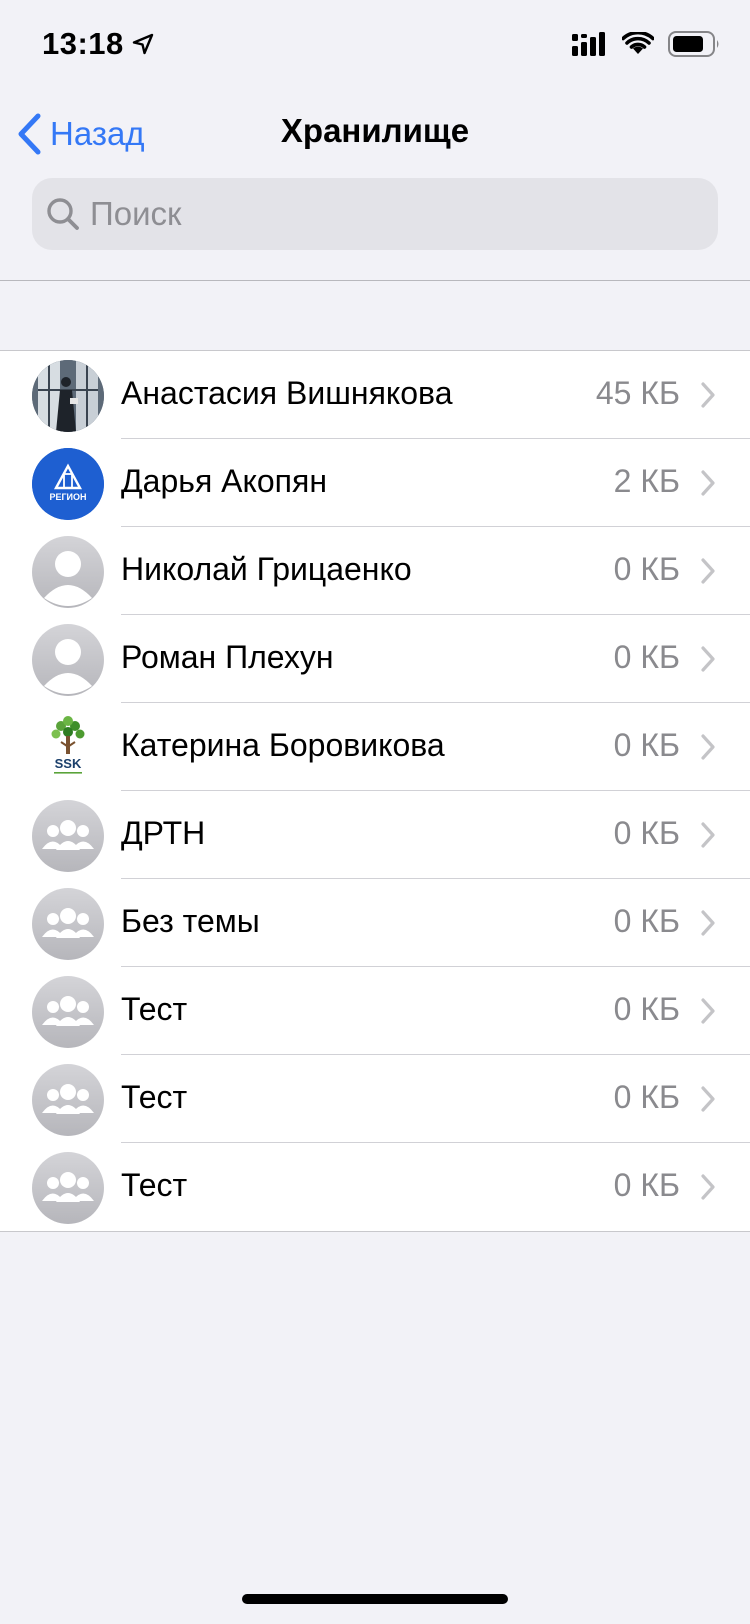 The height and width of the screenshot is (1624, 750). I want to click on chat-name: Катерина Боровикова, so click(283, 745).